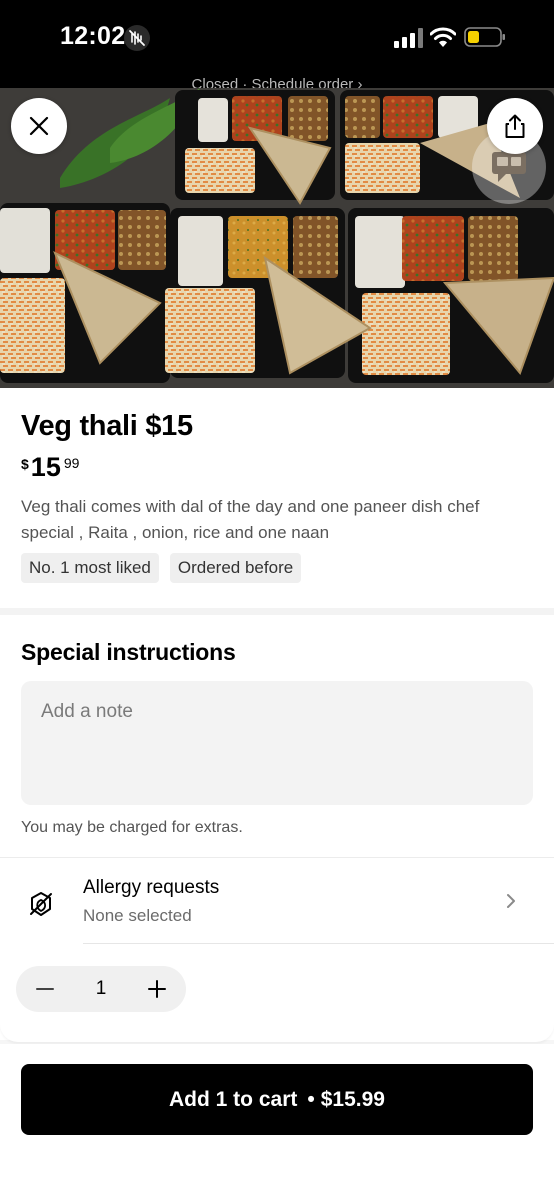 The height and width of the screenshot is (1200, 554). What do you see at coordinates (277, 1031) in the screenshot?
I see `content-card-edge` at bounding box center [277, 1031].